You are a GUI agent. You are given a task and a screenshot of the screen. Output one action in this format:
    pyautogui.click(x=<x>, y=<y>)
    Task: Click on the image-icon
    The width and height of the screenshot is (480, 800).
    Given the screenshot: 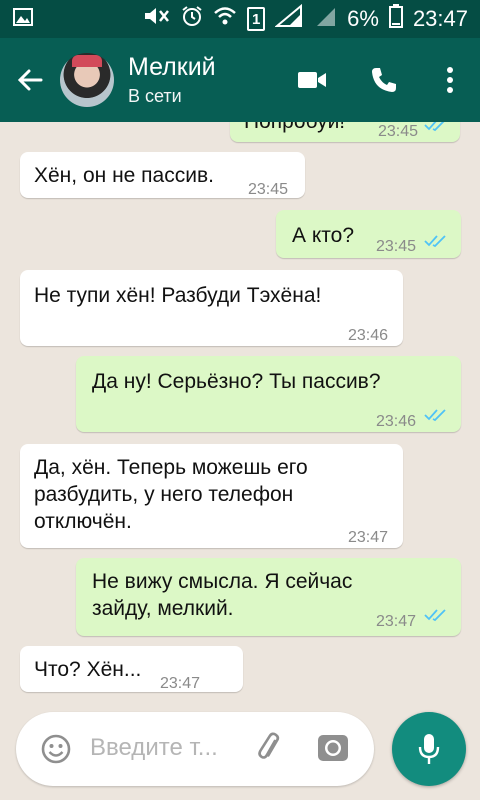 What is the action you would take?
    pyautogui.click(x=23, y=19)
    